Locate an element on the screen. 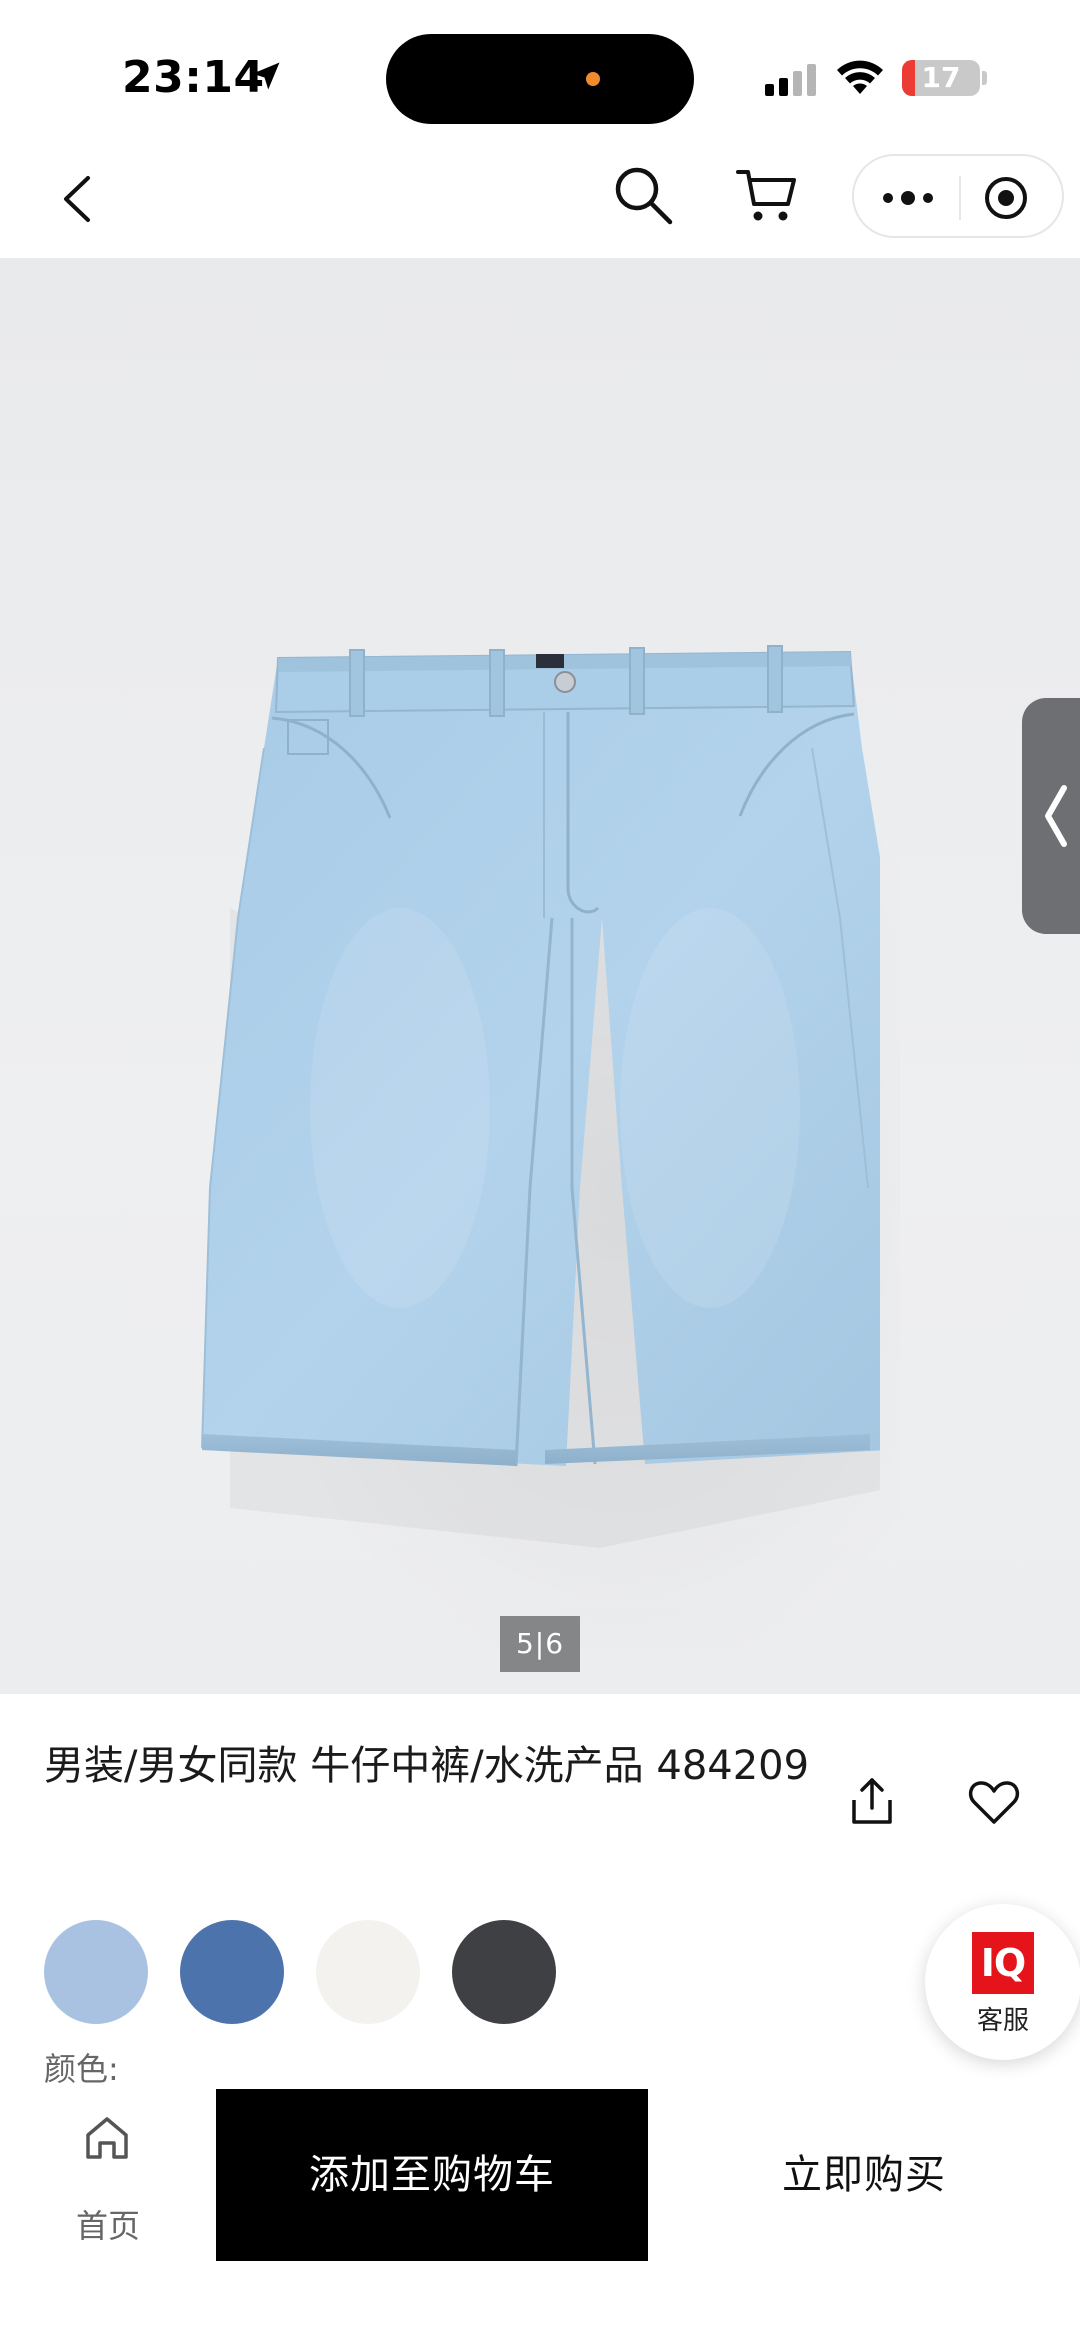 The height and width of the screenshot is (2347, 1080). status-time: 23:14 is located at coordinates (193, 77).